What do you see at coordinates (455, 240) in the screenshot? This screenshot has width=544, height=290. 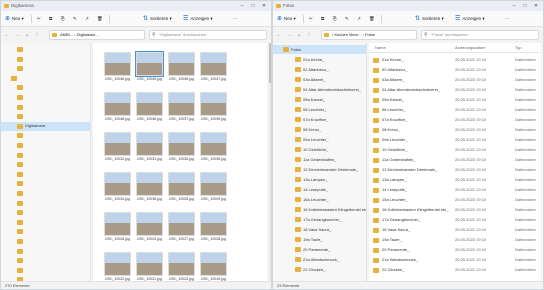 I see `list-item: 19a Taufe_ 20.05.2022 19:10 Dateiordner` at bounding box center [455, 240].